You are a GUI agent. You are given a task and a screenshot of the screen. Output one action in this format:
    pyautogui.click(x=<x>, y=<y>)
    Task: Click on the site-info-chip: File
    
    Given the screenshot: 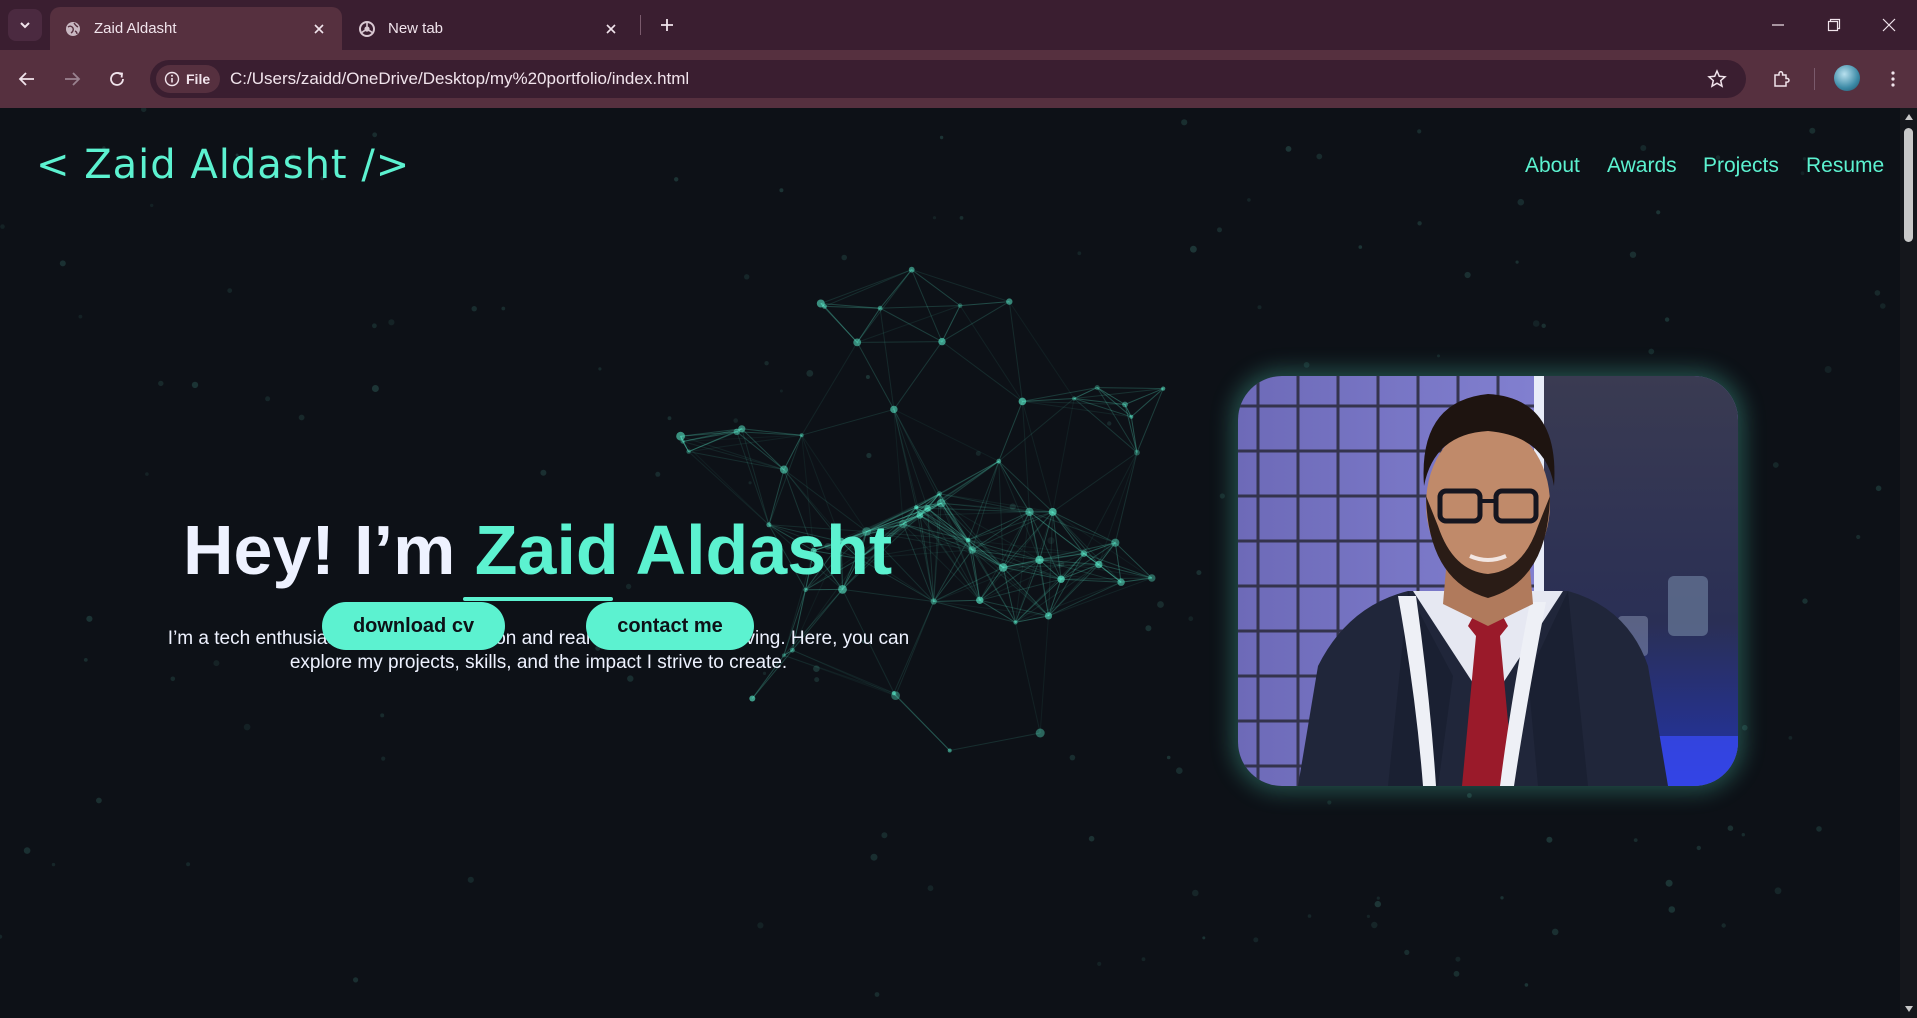 What is the action you would take?
    pyautogui.click(x=188, y=79)
    